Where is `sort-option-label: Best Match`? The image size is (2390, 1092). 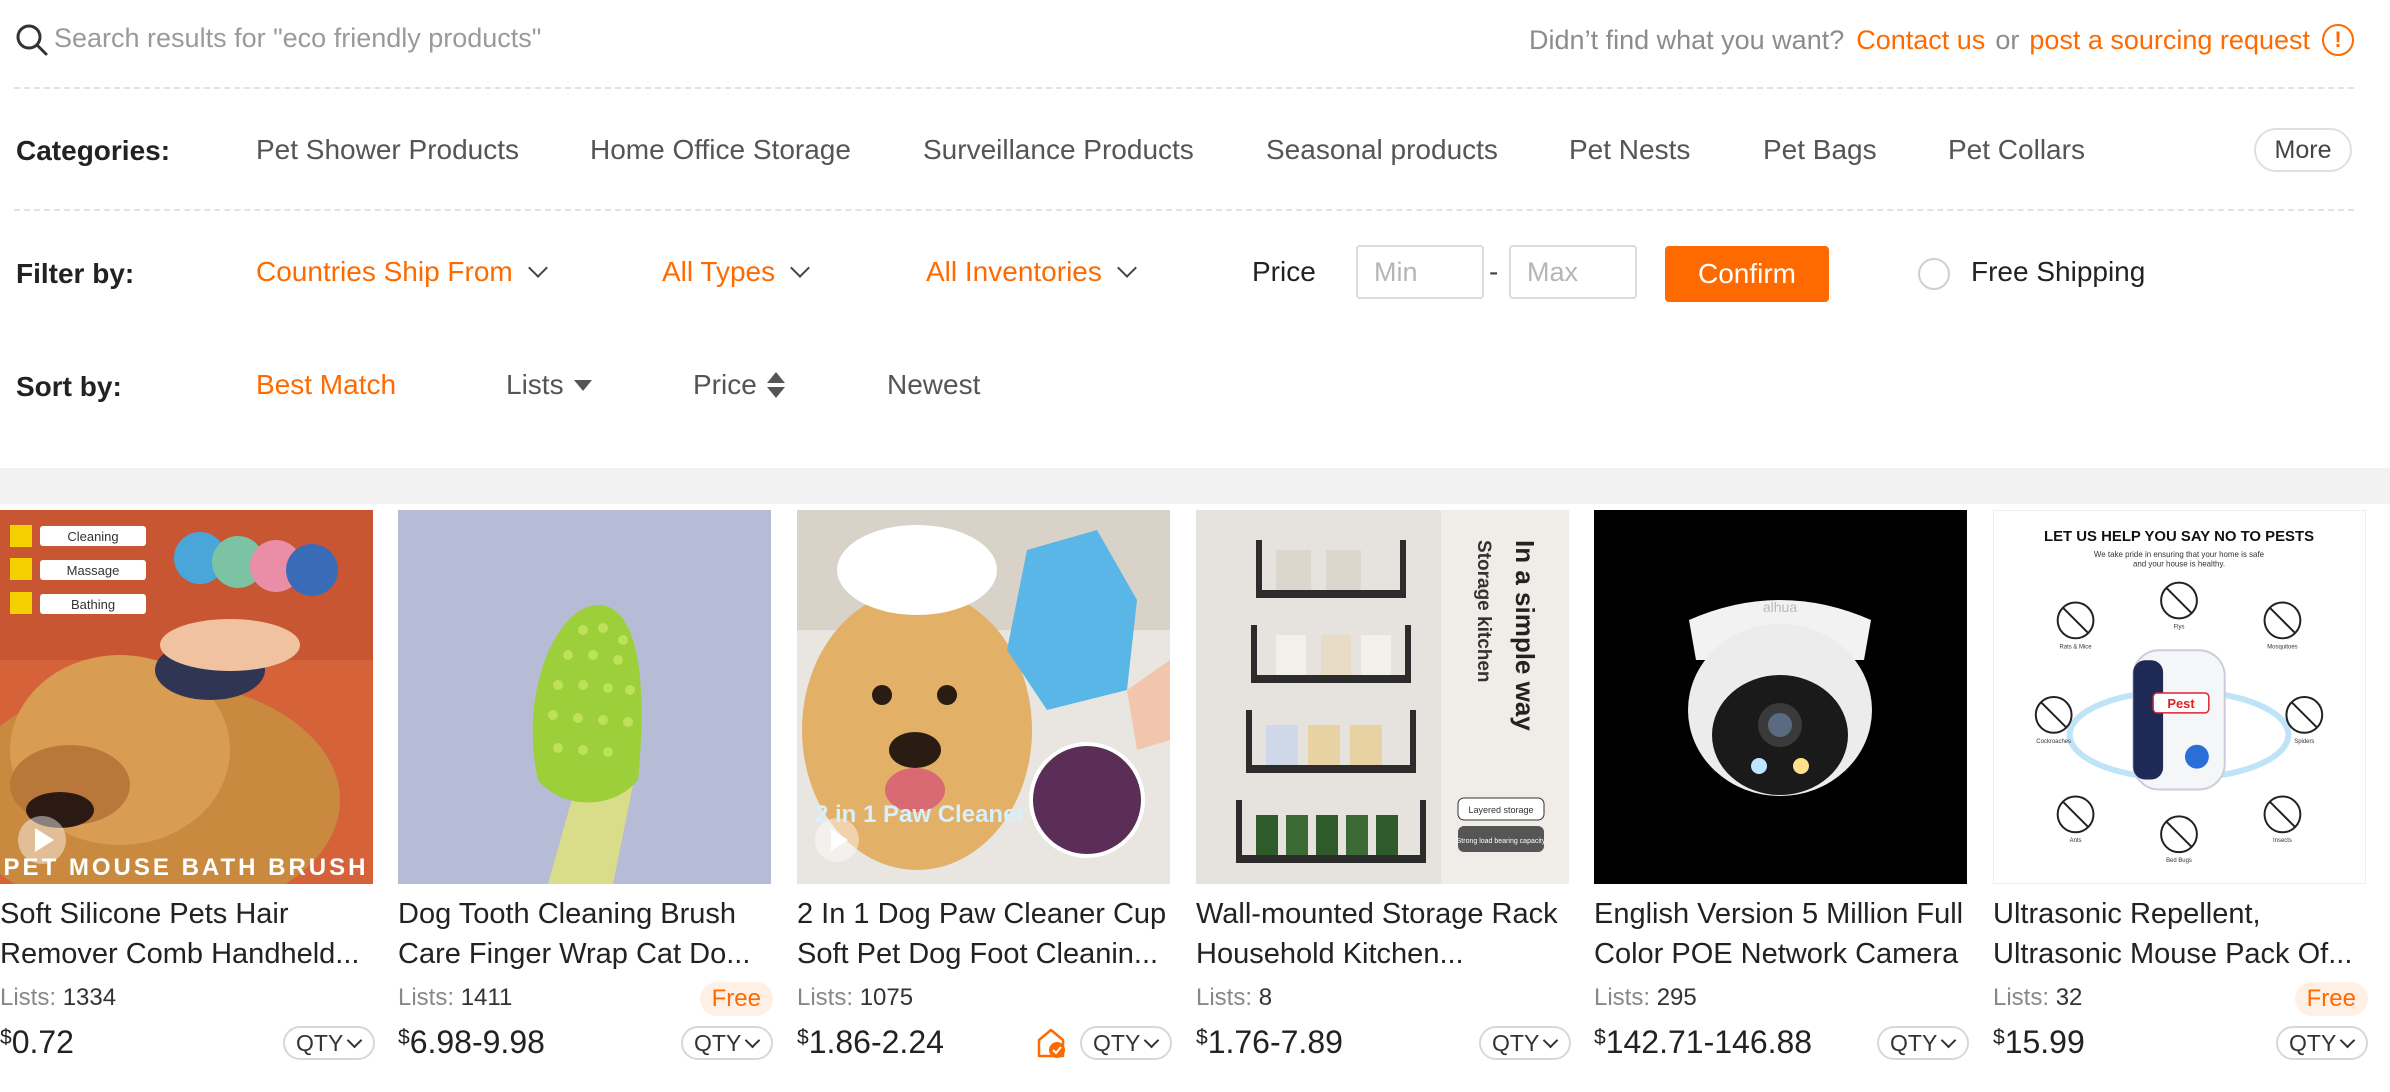
sort-option-label: Best Match is located at coordinates (326, 384).